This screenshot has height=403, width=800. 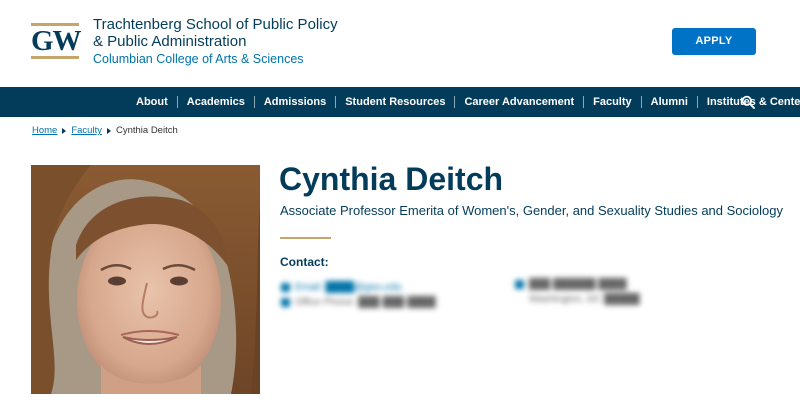 I want to click on contact-email: Email: ████@gwu.edu, so click(x=366, y=287).